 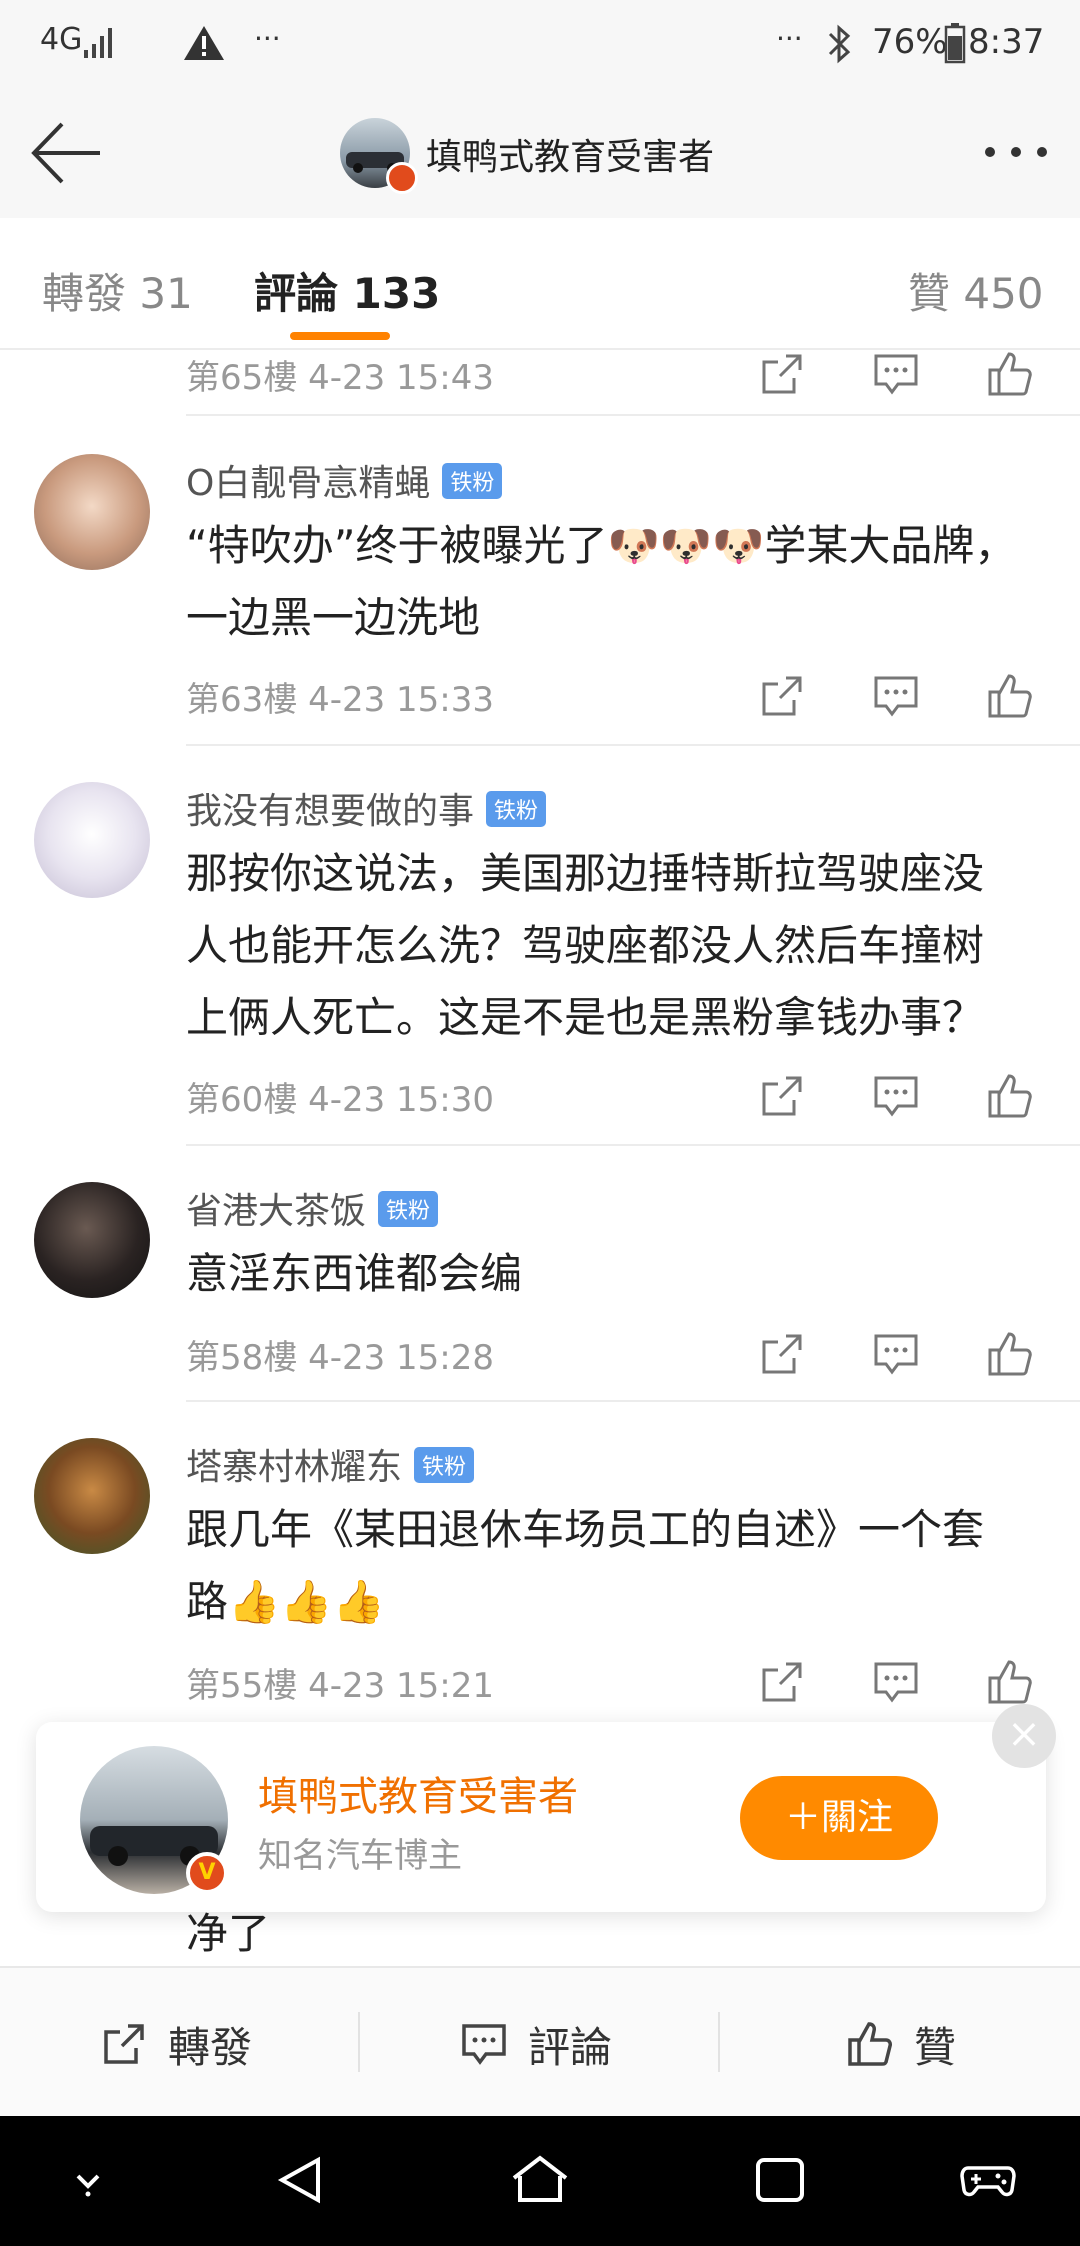 What do you see at coordinates (285, 1601) in the screenshot?
I see `comment-line: 路👍👍👍` at bounding box center [285, 1601].